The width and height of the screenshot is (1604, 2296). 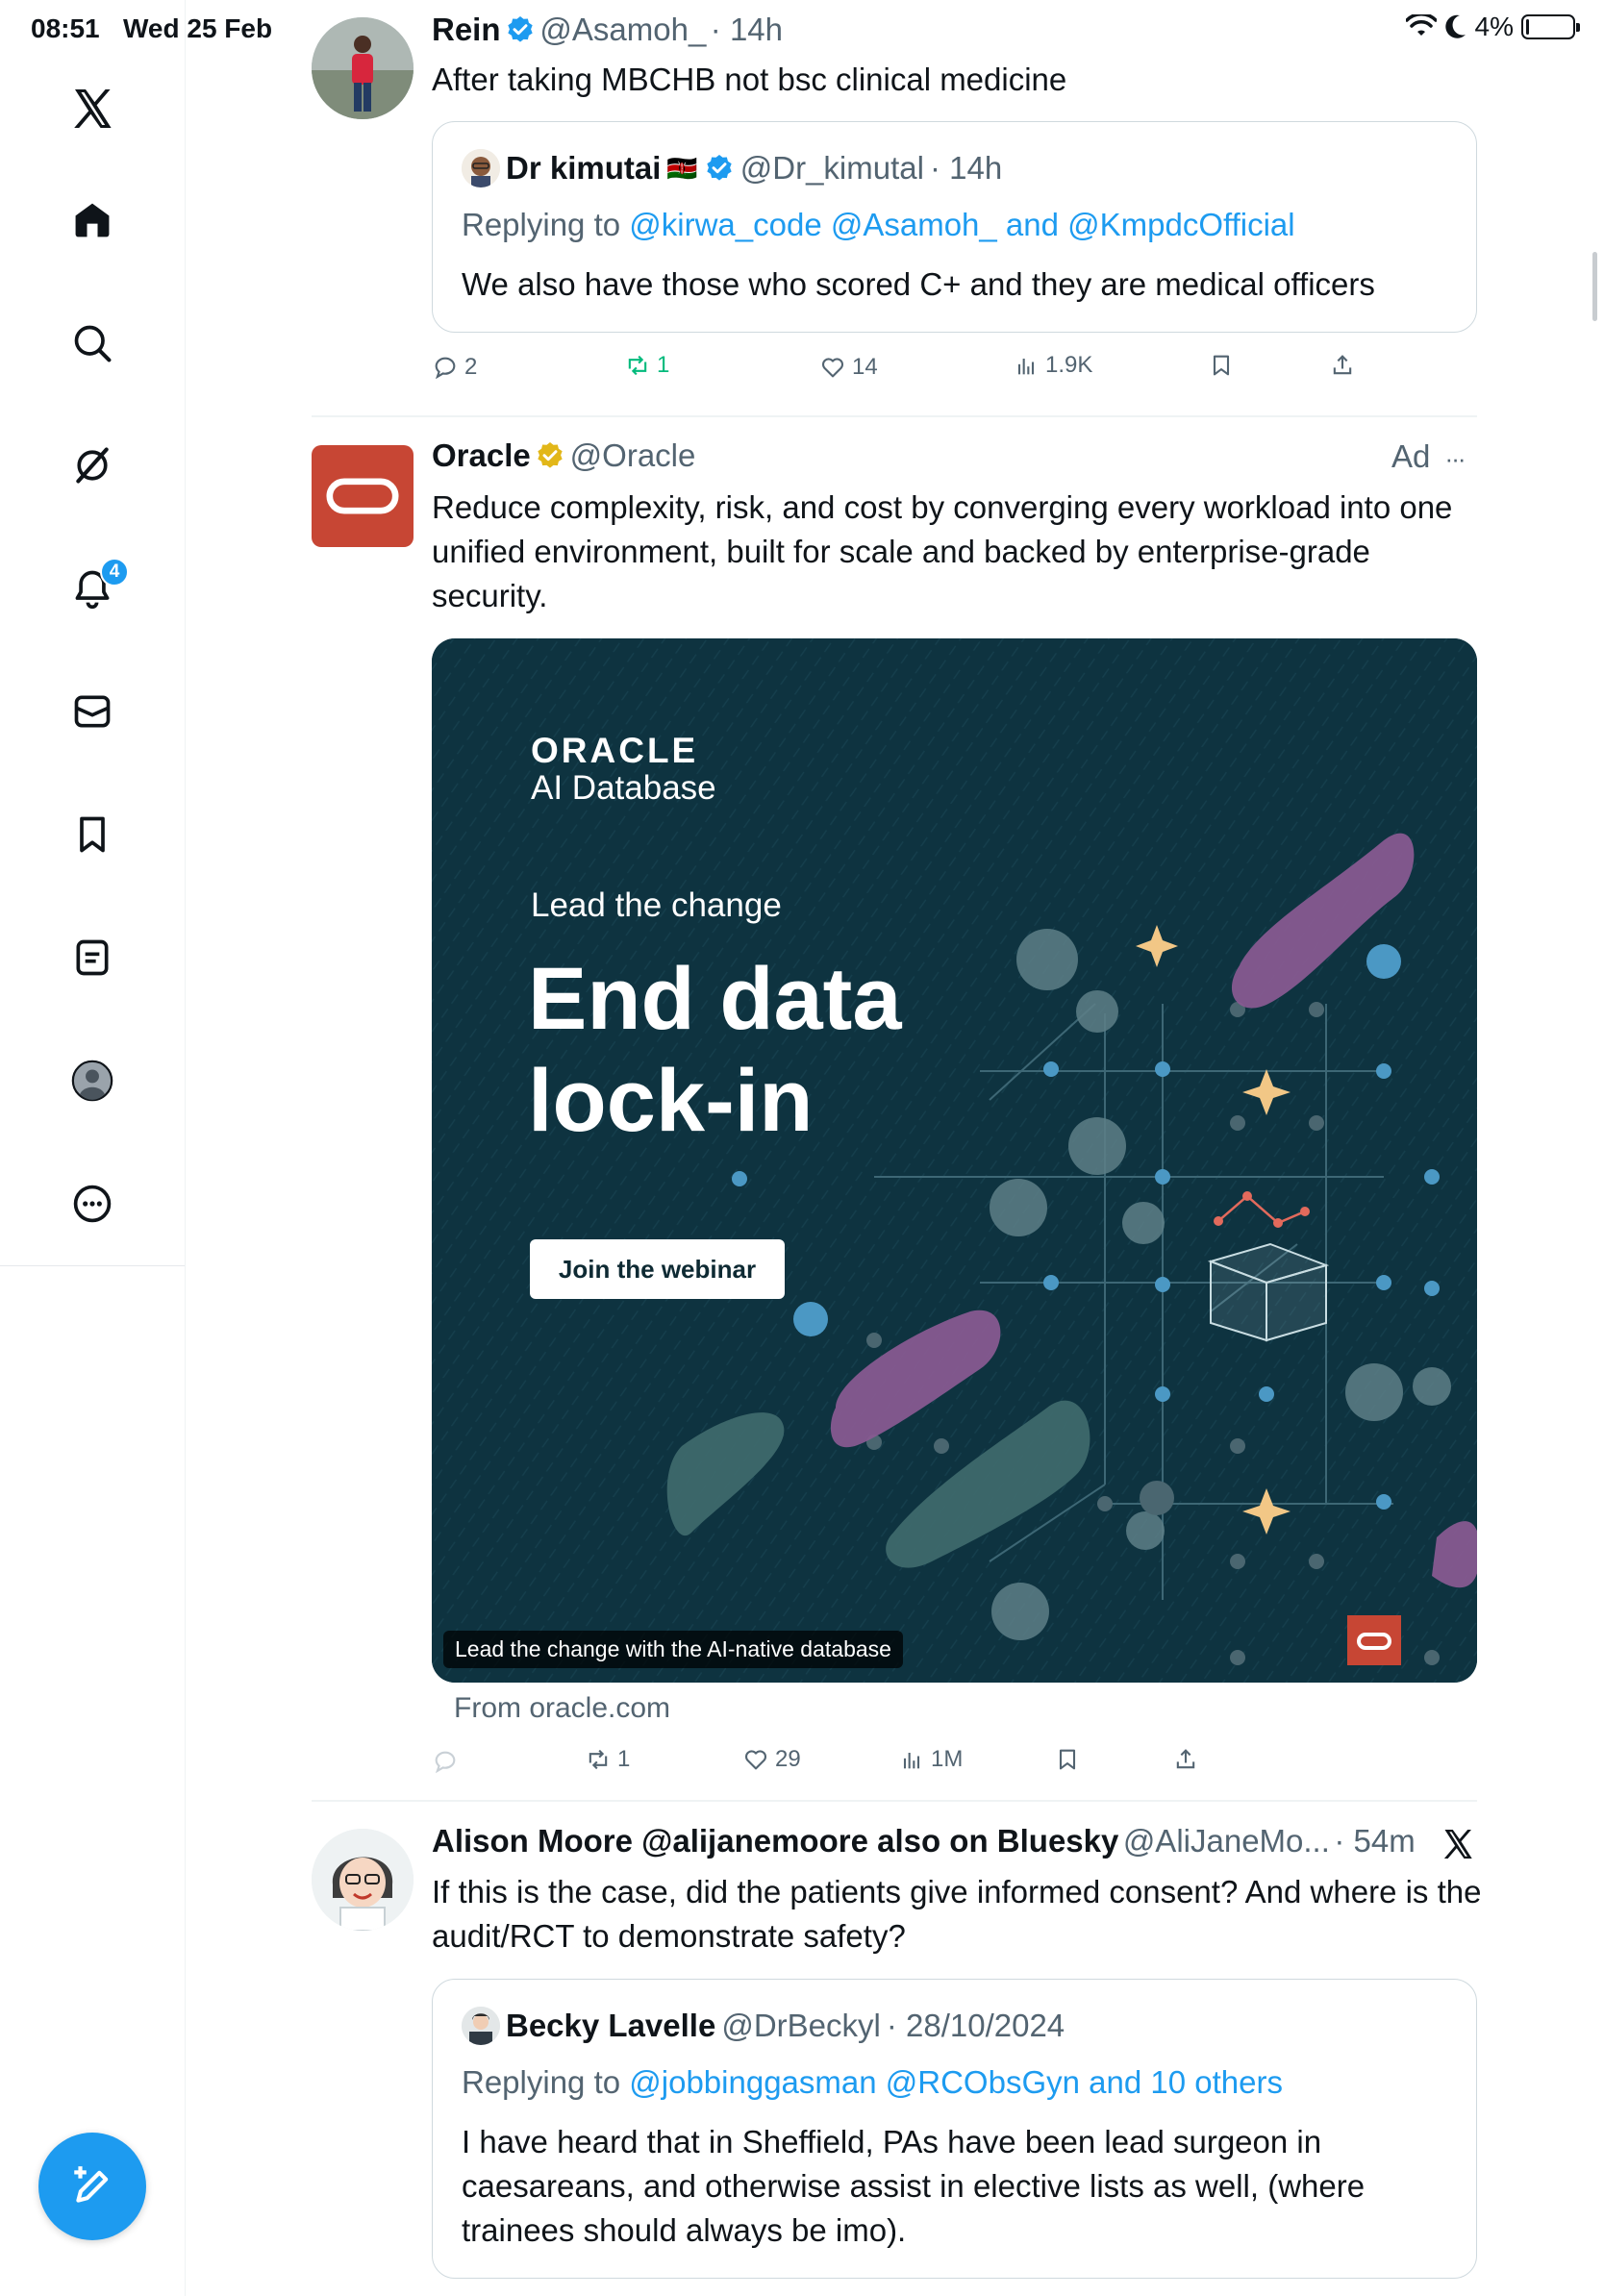 I want to click on creative-kicker: Lead the change, so click(x=656, y=905).